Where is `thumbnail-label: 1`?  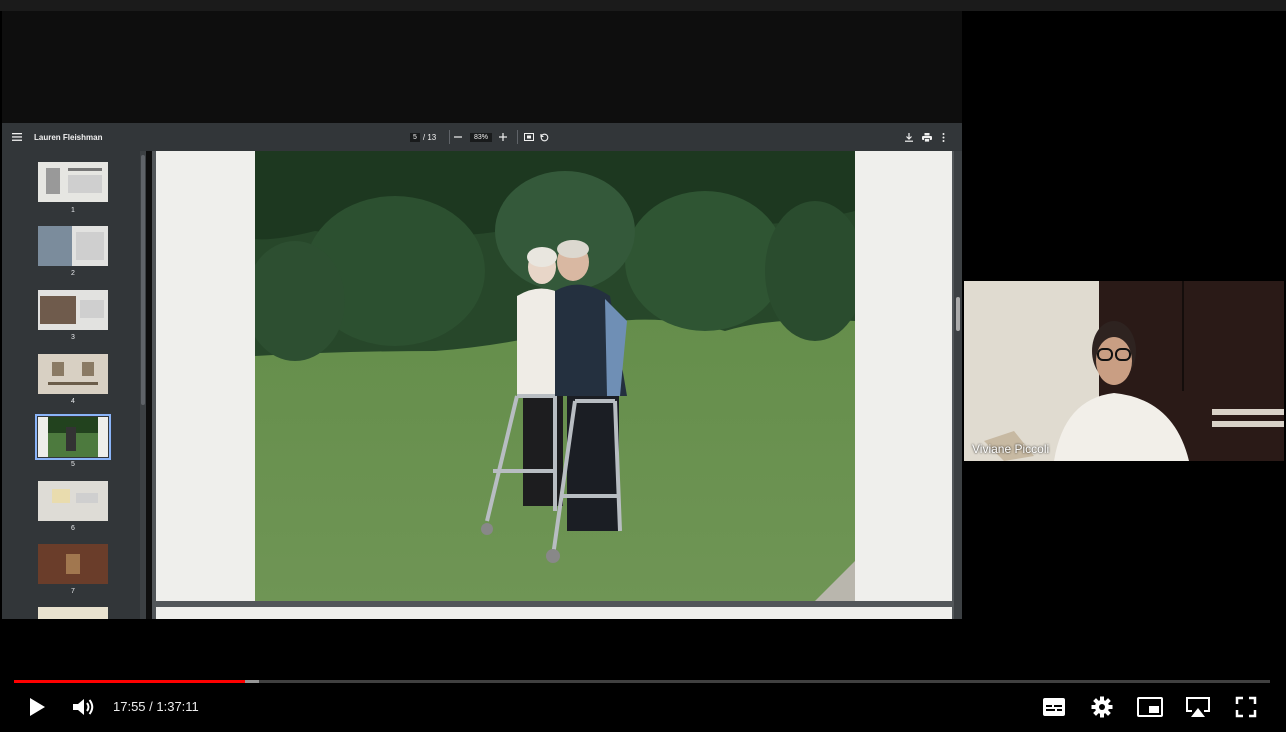 thumbnail-label: 1 is located at coordinates (73, 210).